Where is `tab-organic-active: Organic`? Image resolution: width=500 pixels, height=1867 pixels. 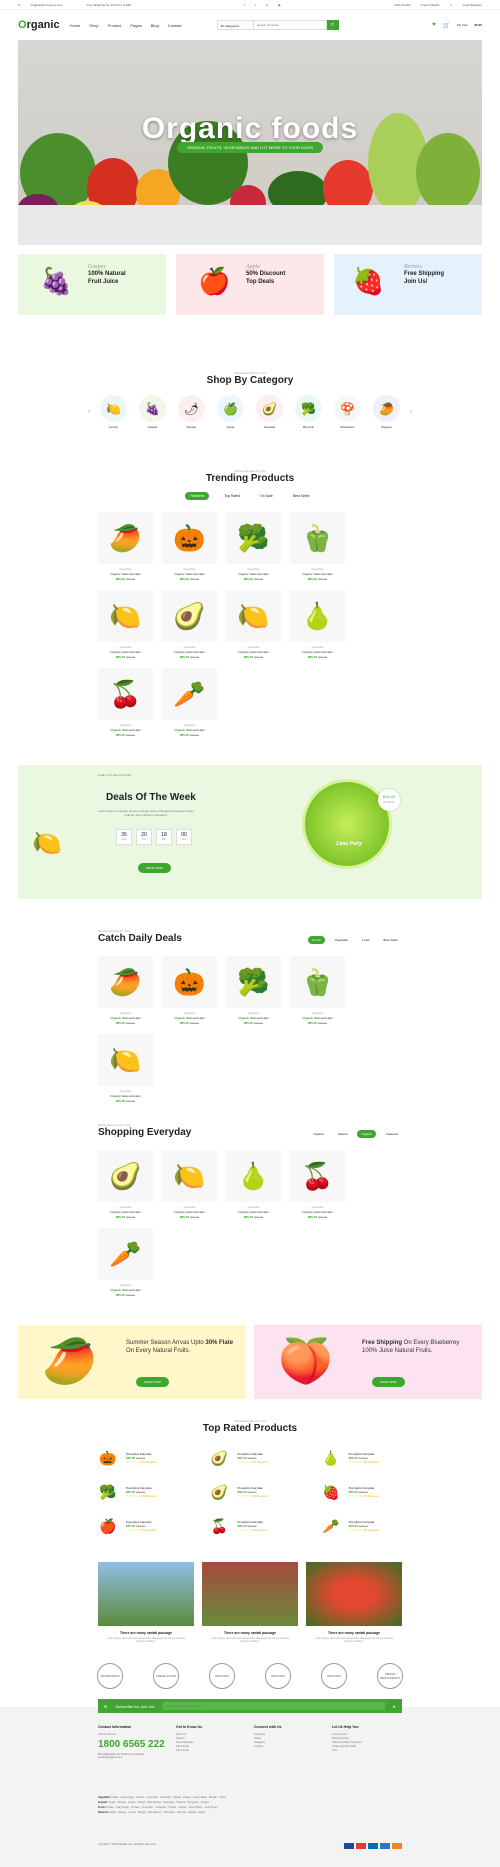
tab-organic-active: Organic is located at coordinates (366, 1134).